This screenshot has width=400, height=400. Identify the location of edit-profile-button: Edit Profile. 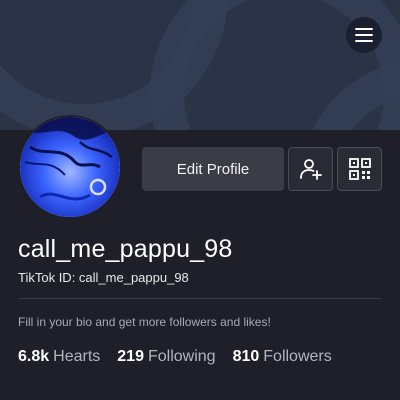
(213, 169).